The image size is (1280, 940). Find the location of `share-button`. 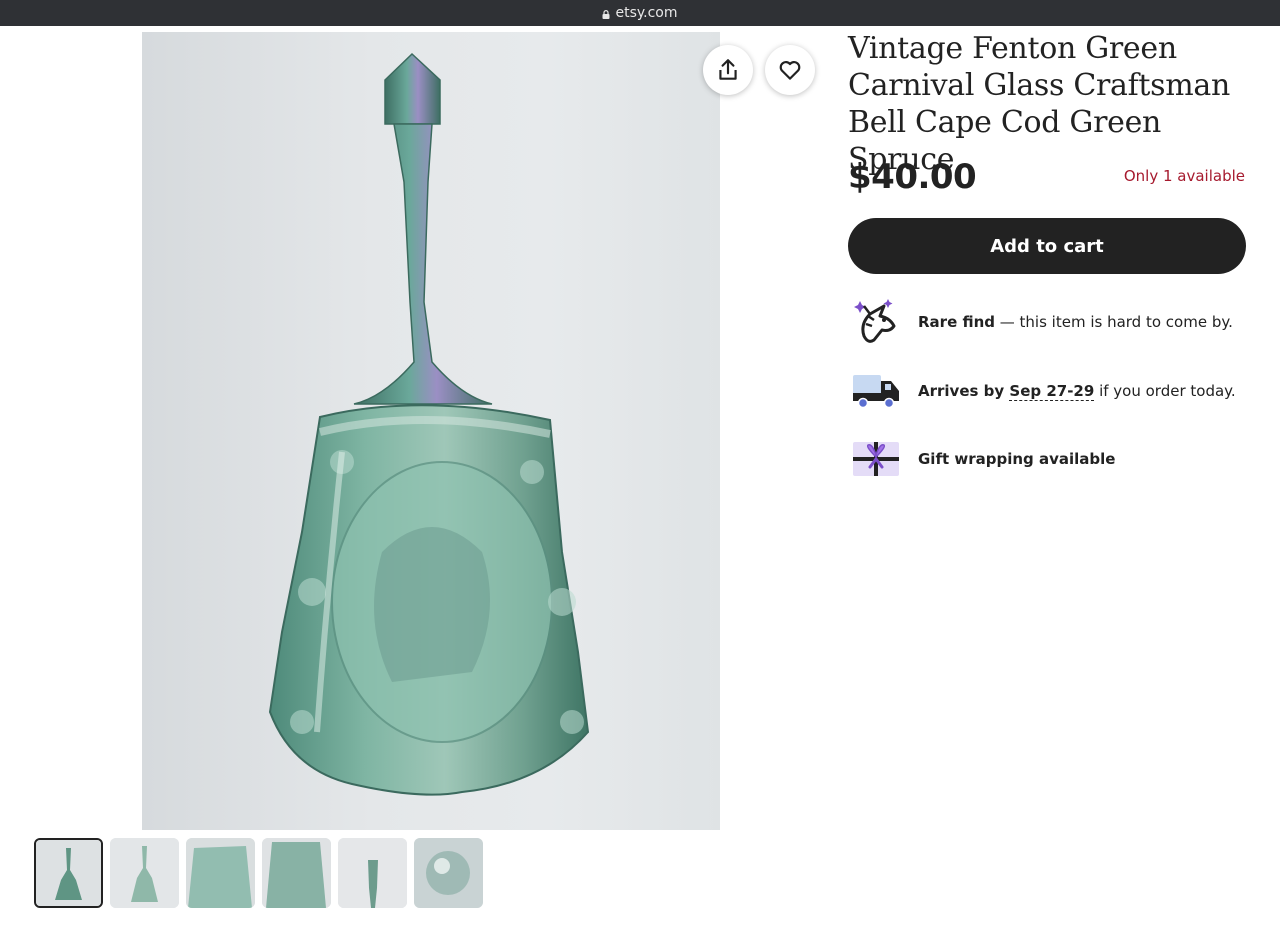

share-button is located at coordinates (728, 70).